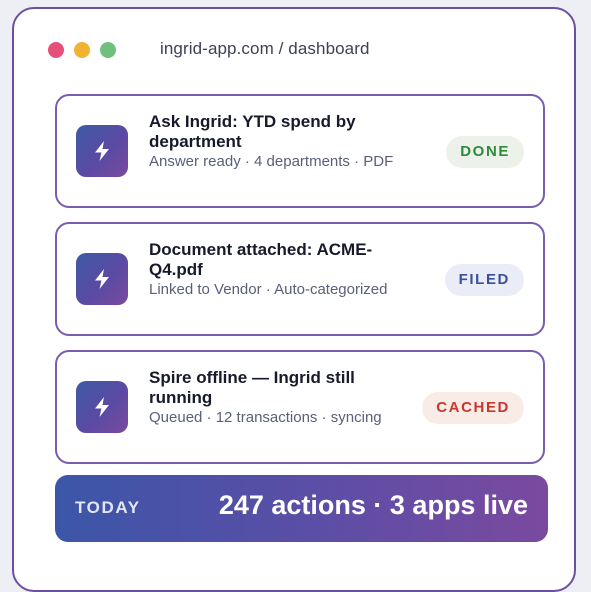 Image resolution: width=591 pixels, height=592 pixels. I want to click on status-badge-filed: FILED, so click(484, 280).